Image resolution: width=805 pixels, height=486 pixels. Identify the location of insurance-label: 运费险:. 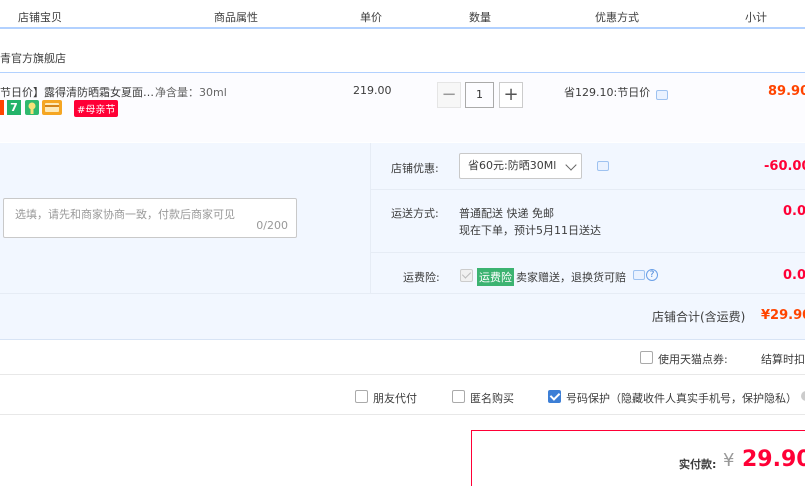
(421, 277).